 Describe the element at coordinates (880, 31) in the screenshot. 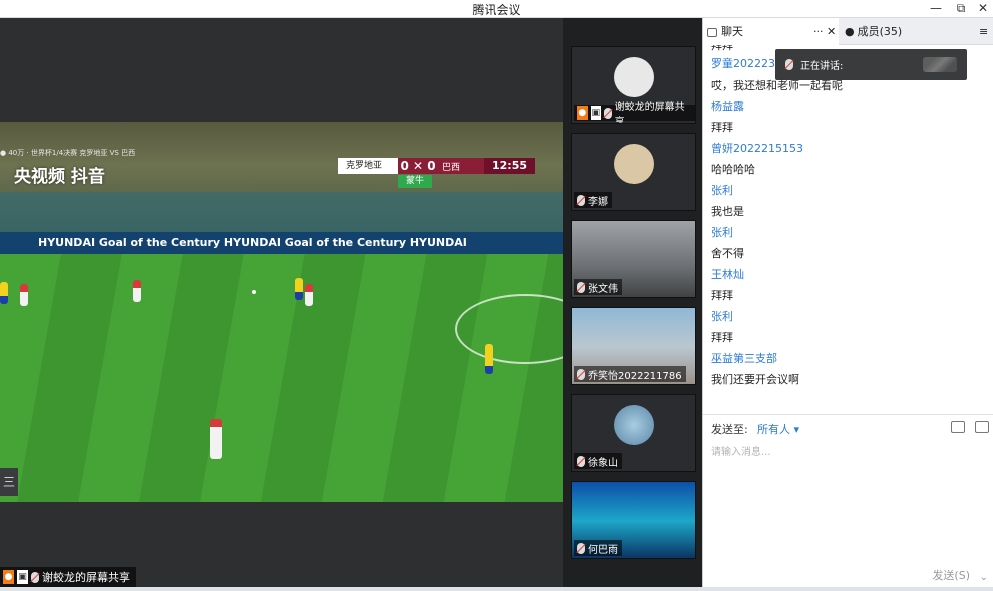

I see `tab-members-label: 成员(35)` at that location.